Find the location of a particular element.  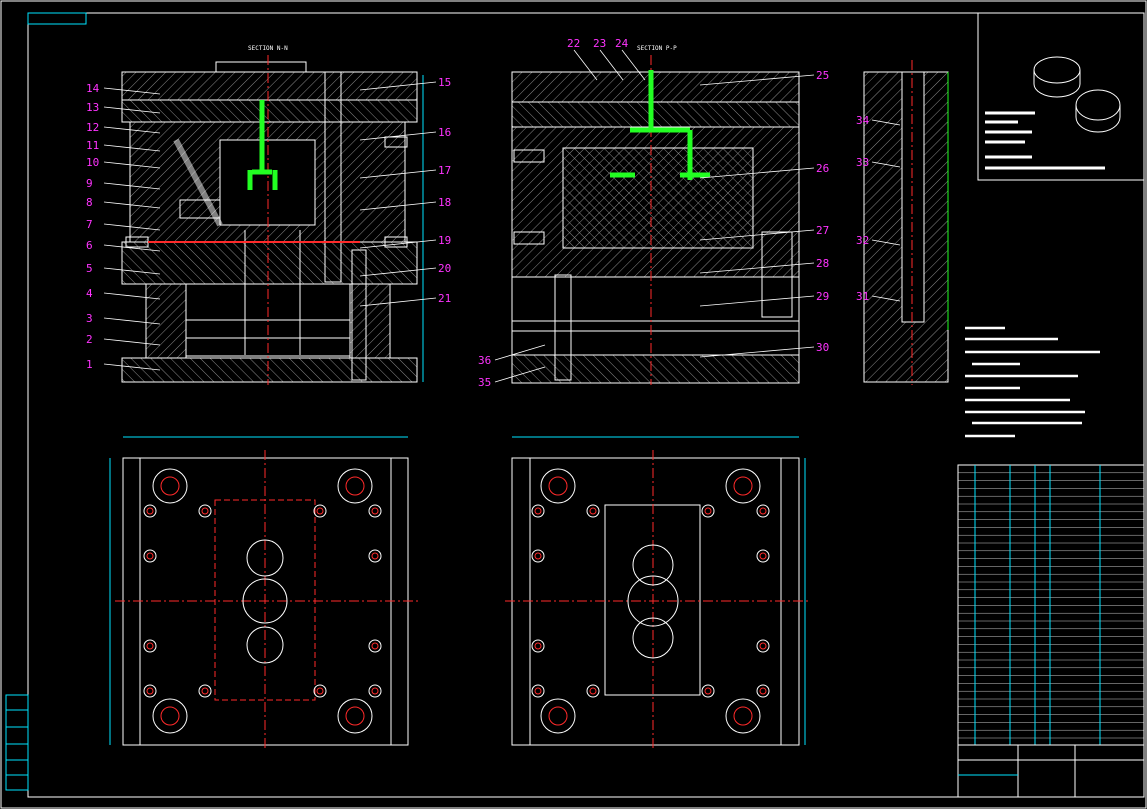

top-plate-pp is located at coordinates (655, 87).